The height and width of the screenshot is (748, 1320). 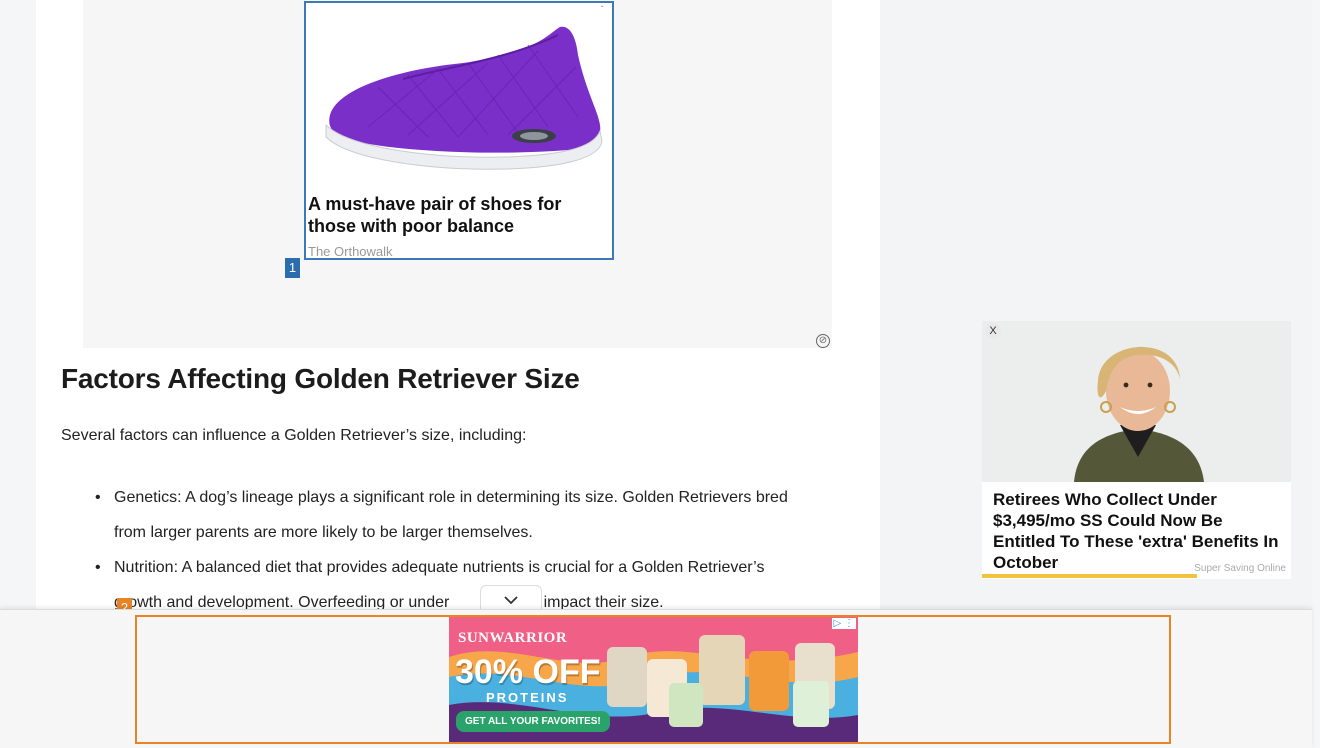 What do you see at coordinates (320, 378) in the screenshot?
I see `section-heading: Factors Affecting Golden Retriever Size` at bounding box center [320, 378].